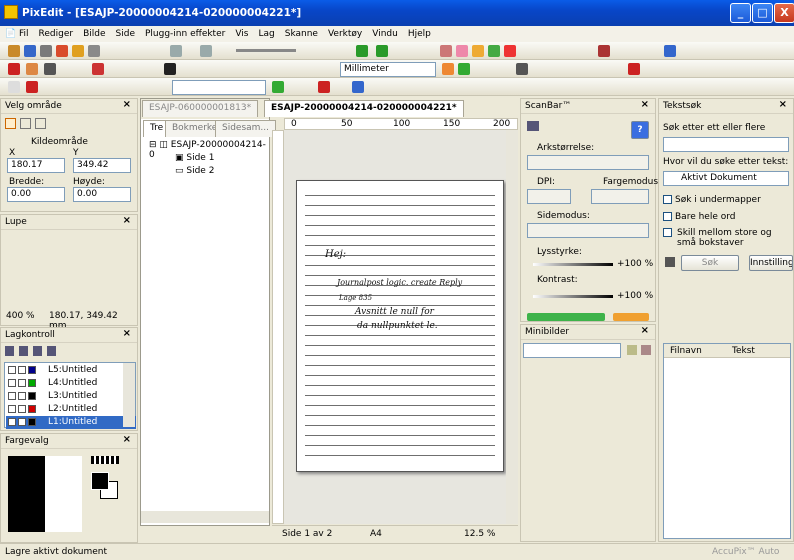 The width and height of the screenshot is (794, 560). Describe the element at coordinates (10, 123) in the screenshot. I see `rect-select-icon` at that location.